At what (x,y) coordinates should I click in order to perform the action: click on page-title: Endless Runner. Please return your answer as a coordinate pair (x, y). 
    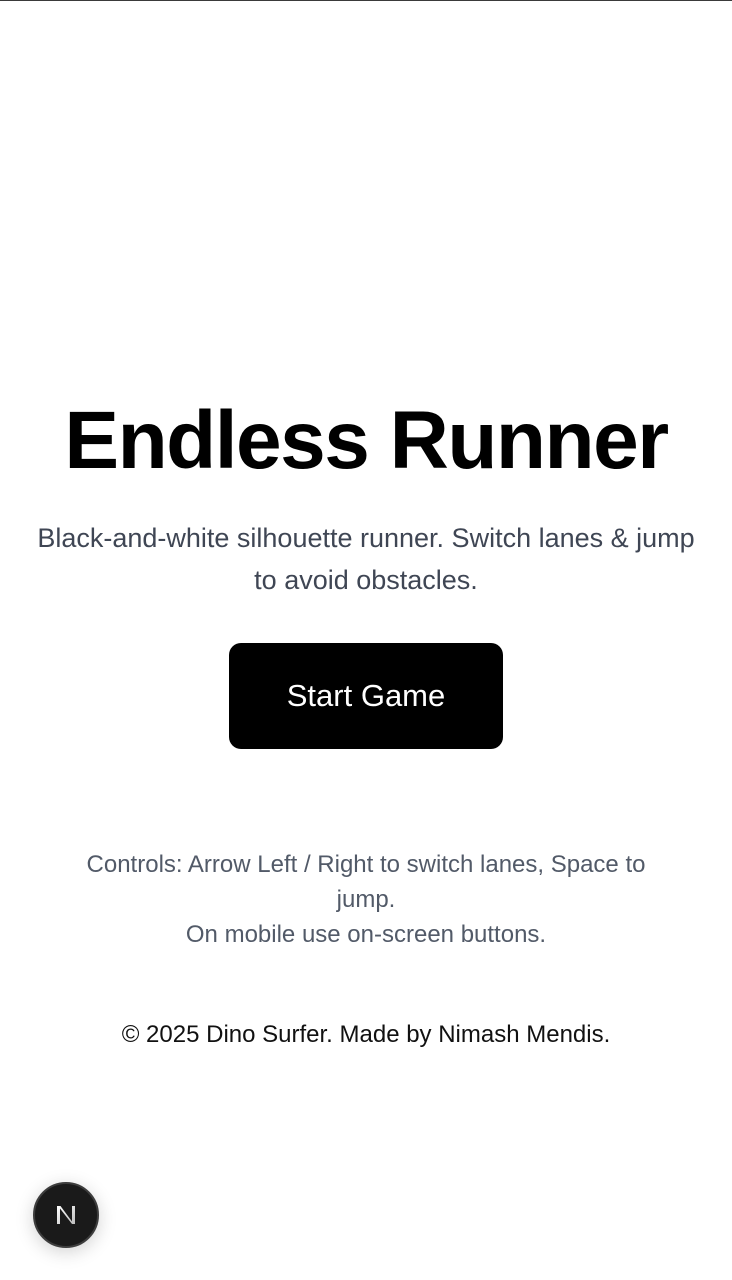
    Looking at the image, I should click on (366, 440).